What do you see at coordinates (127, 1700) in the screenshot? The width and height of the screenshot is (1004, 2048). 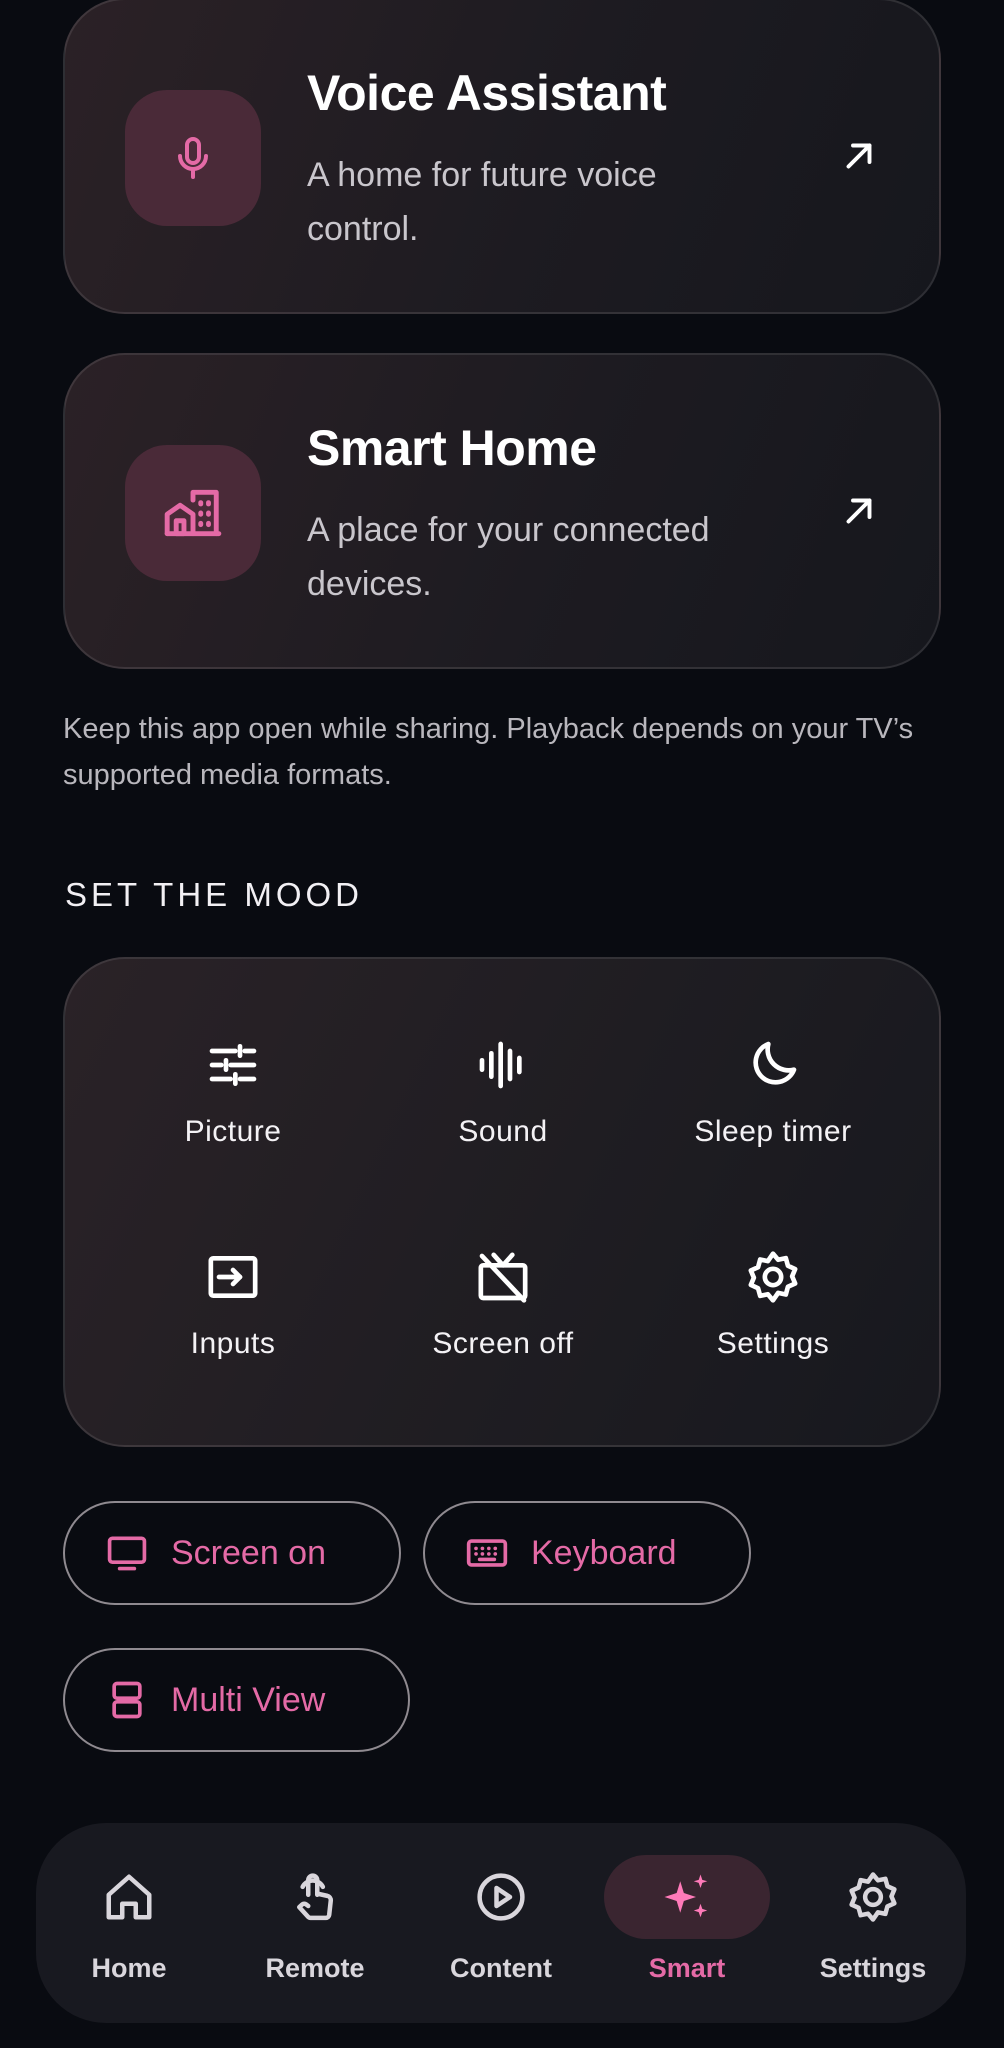 I see `split-view-icon` at bounding box center [127, 1700].